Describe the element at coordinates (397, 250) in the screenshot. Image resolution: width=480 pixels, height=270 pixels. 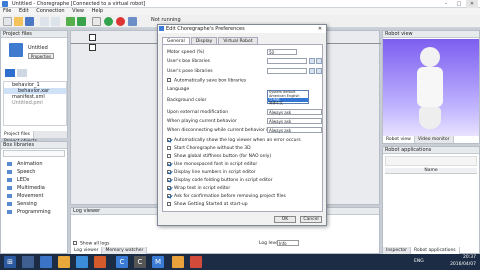
I see `tab-inspector: Inspector` at that location.